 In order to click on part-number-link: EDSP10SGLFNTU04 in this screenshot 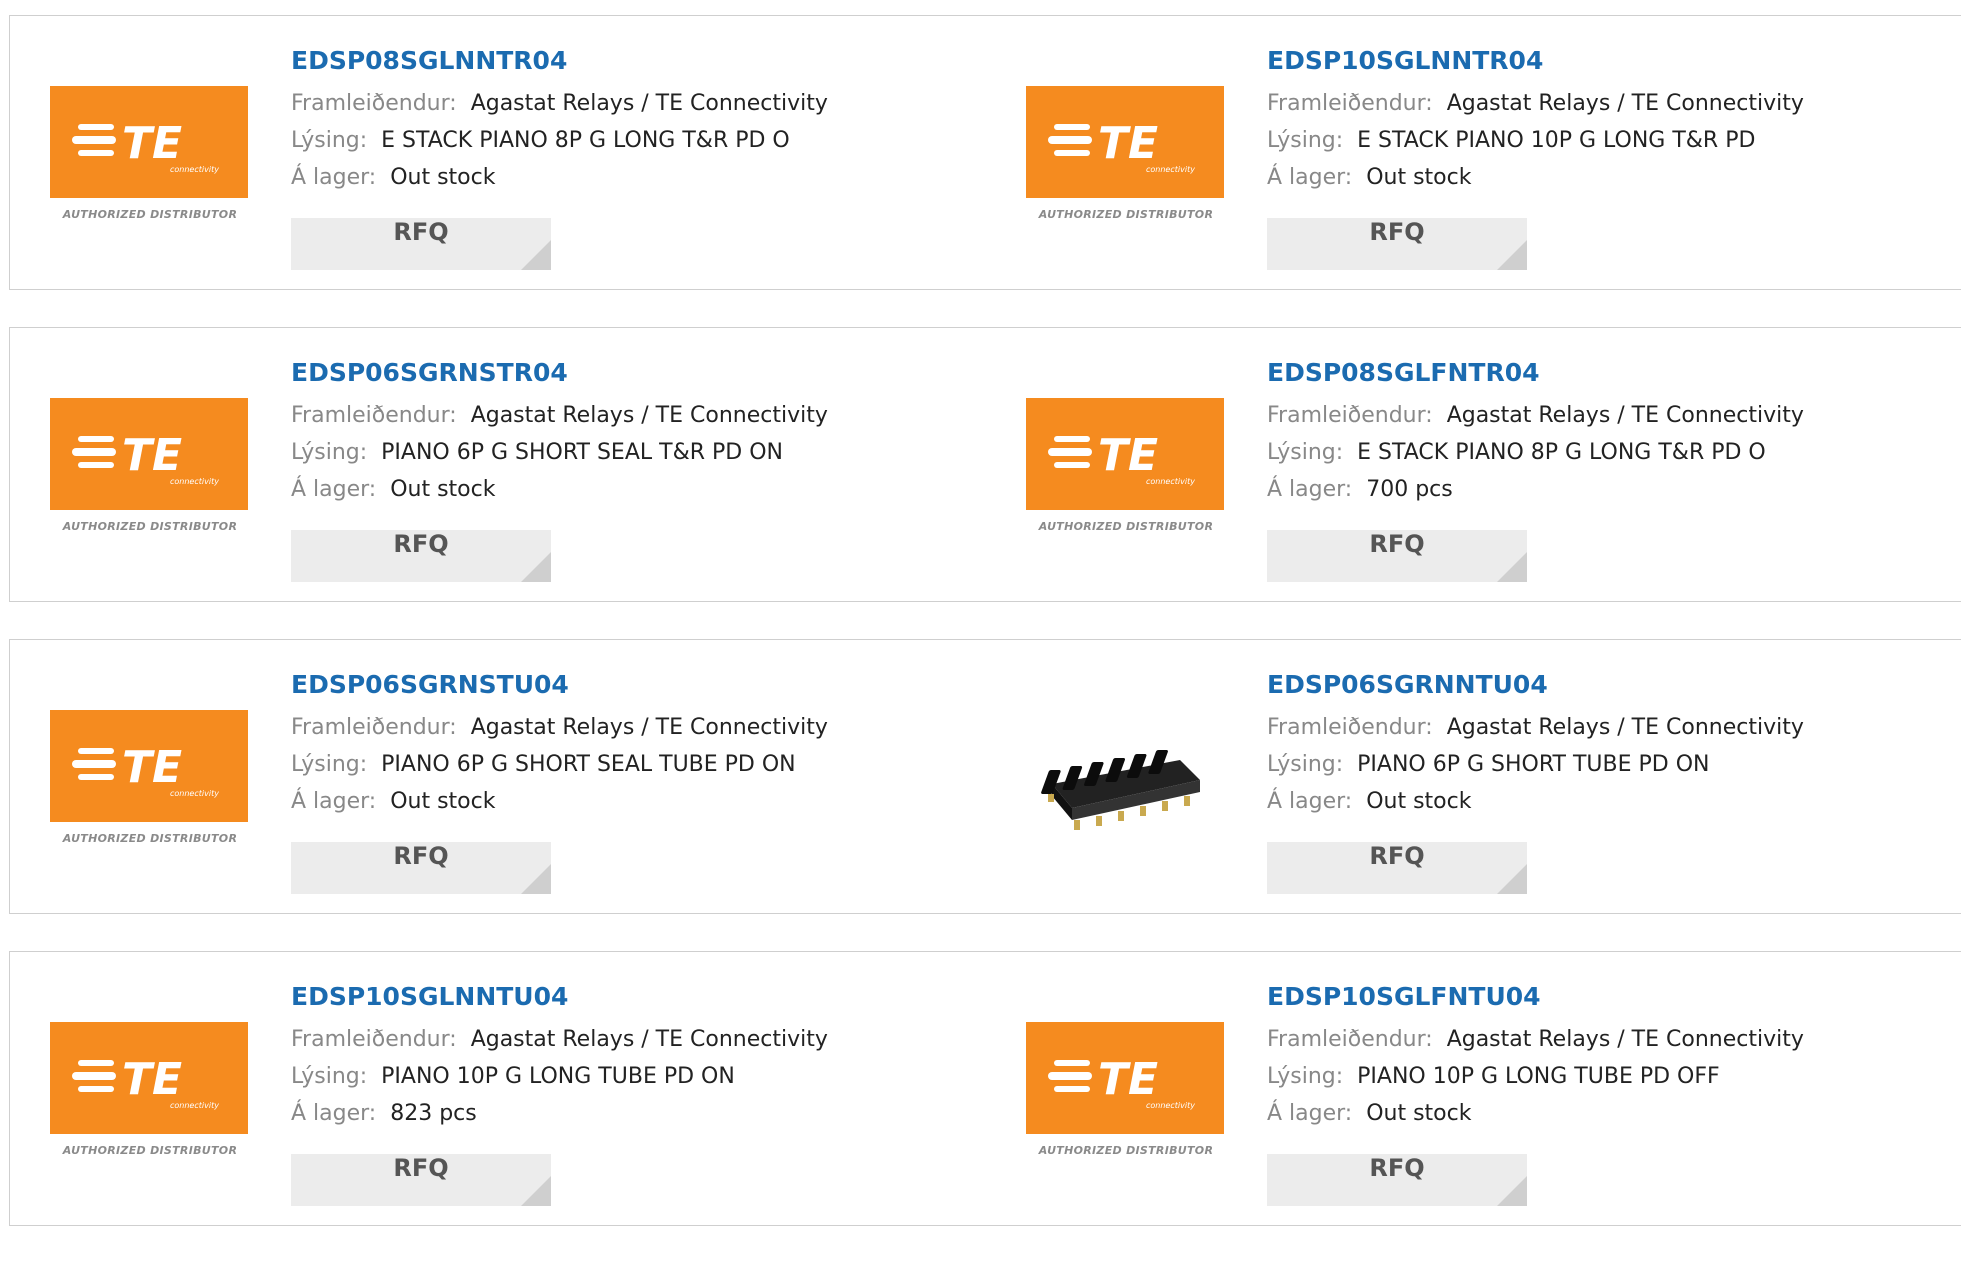, I will do `click(1535, 996)`.